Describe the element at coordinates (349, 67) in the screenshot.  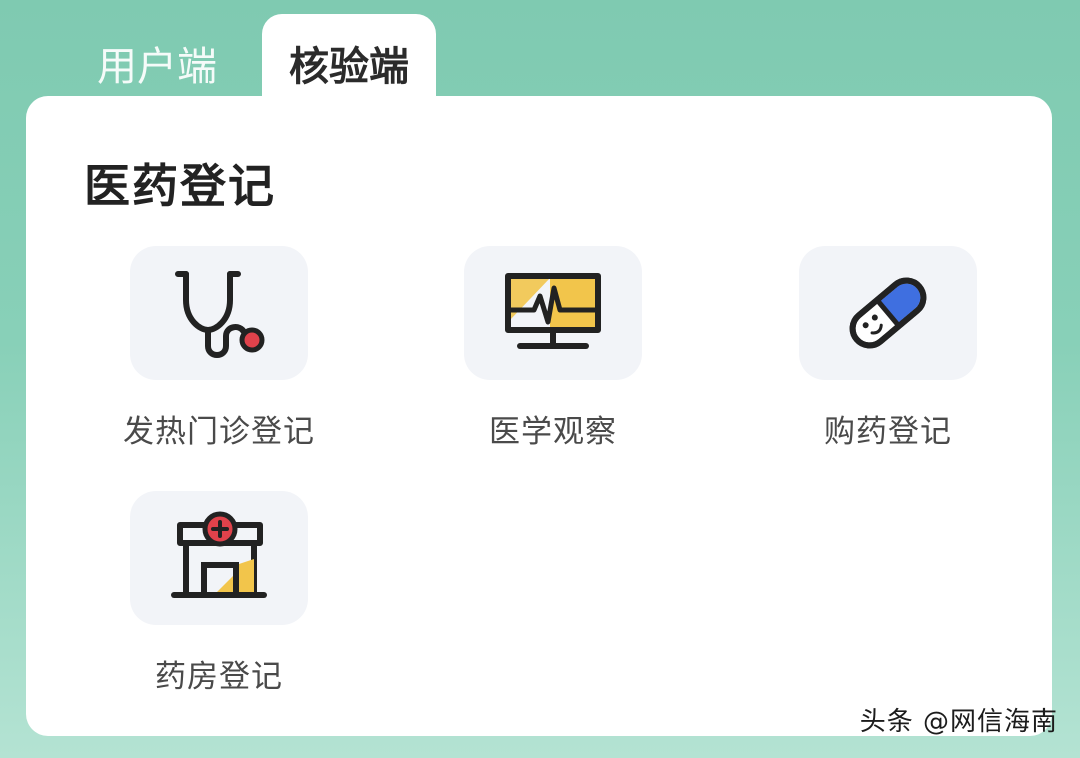
I see `tab-verify-label: 核验端` at that location.